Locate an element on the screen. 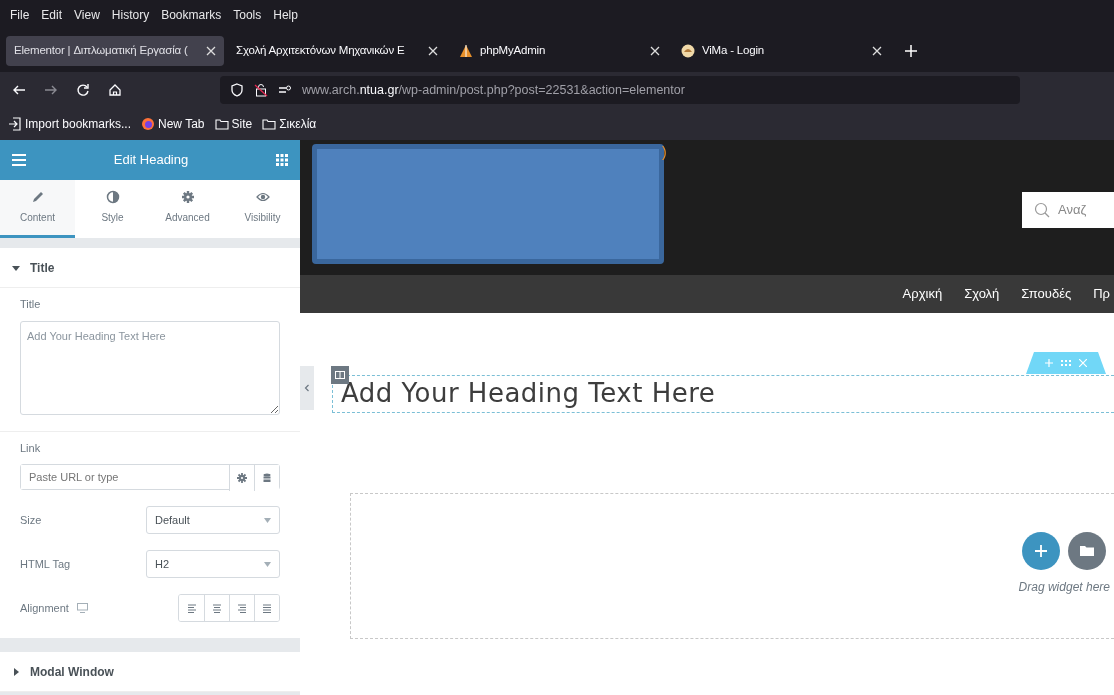 This screenshot has width=1114, height=695. site-nav-link: Σπουδές is located at coordinates (1046, 294).